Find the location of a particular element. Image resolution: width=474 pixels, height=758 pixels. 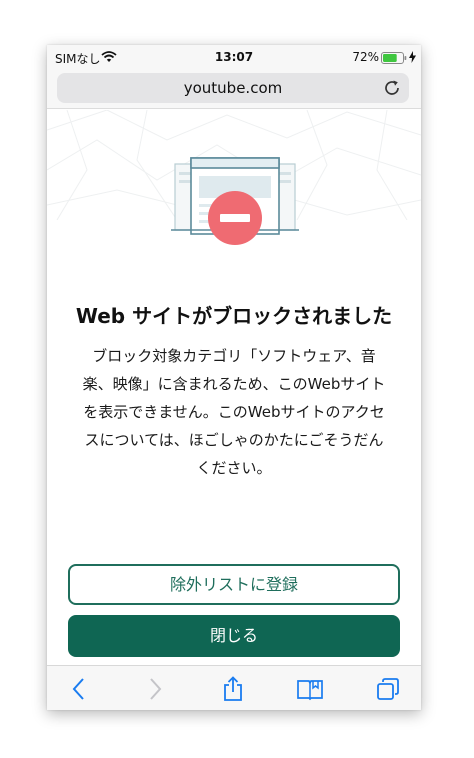

reload-icon is located at coordinates (392, 88).